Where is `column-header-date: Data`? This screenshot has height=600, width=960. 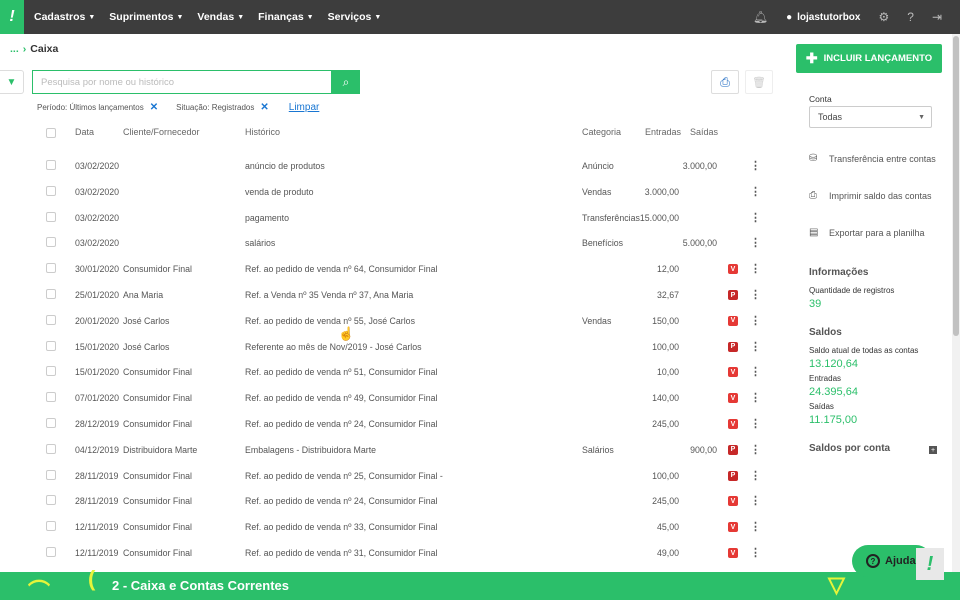
column-header-date: Data is located at coordinates (84, 132).